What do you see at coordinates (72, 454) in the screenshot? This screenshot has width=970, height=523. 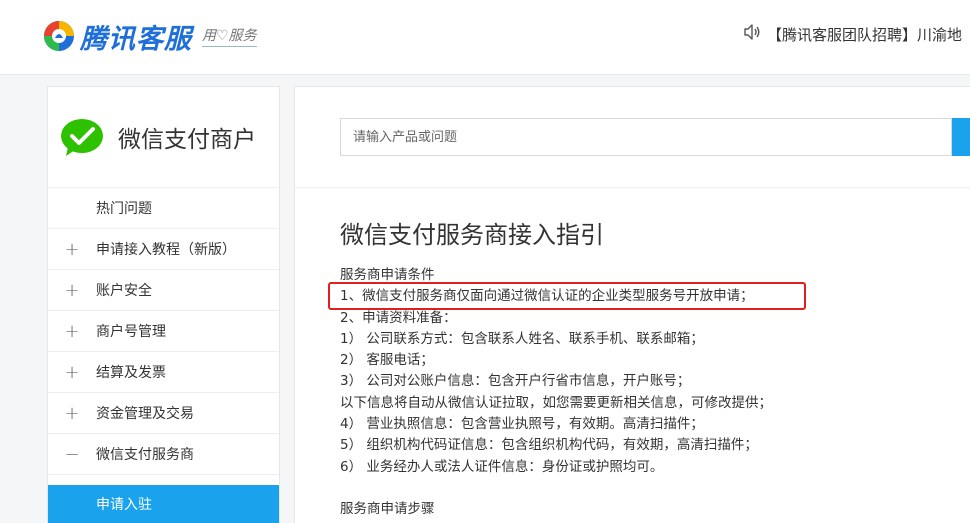 I see `minus-icon: −` at bounding box center [72, 454].